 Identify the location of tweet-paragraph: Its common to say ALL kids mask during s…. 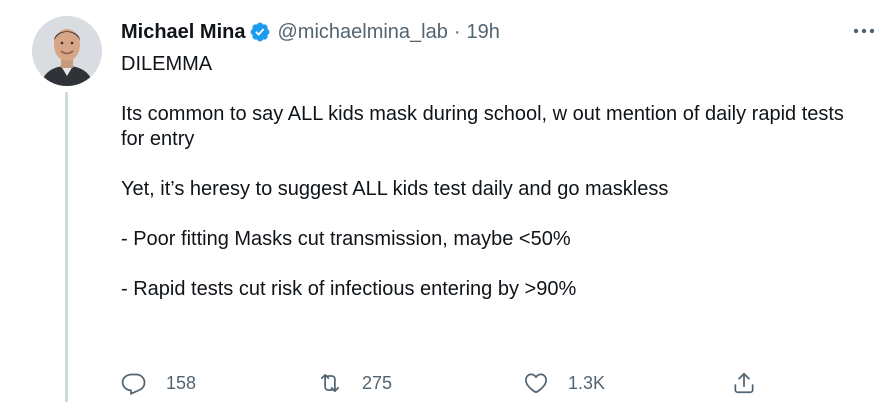
(482, 126).